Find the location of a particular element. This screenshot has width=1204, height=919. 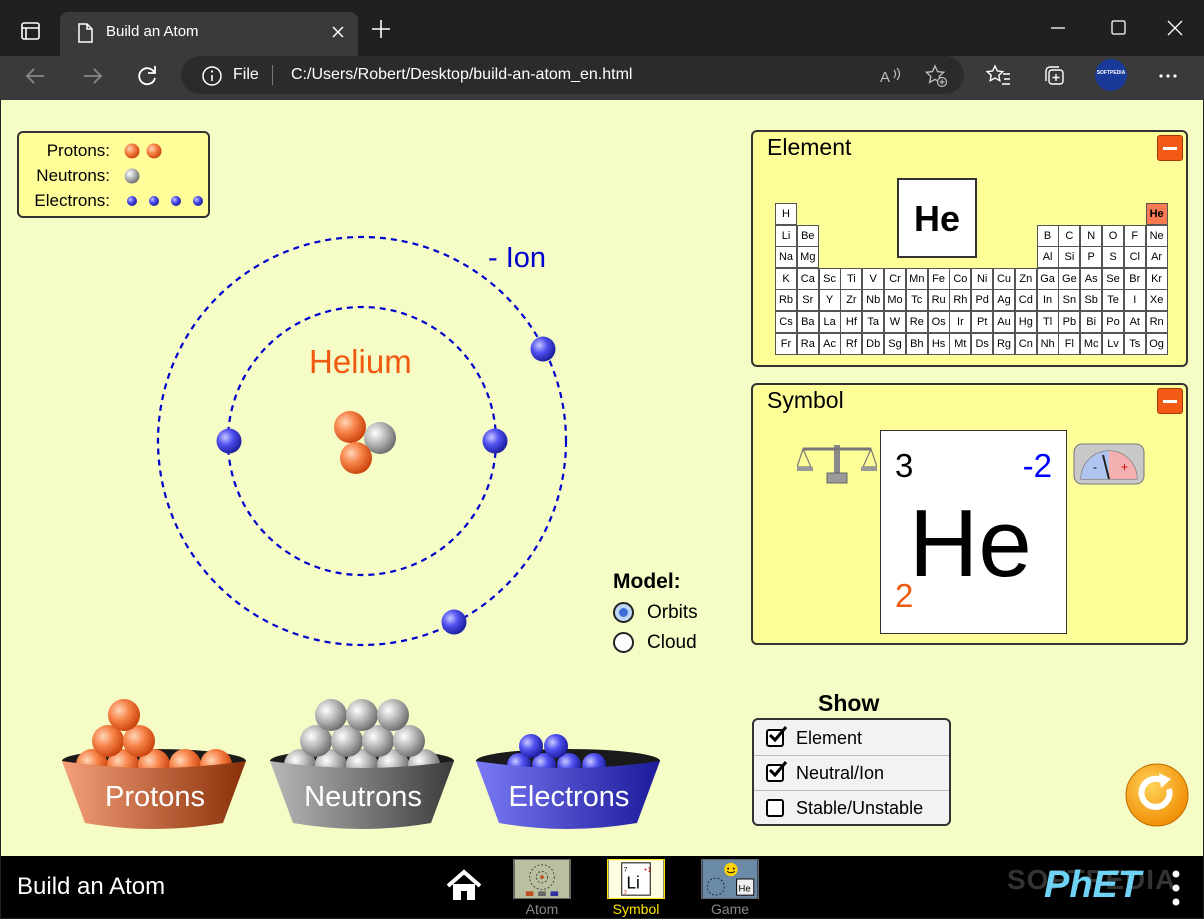

close-tab-icon is located at coordinates (338, 32).